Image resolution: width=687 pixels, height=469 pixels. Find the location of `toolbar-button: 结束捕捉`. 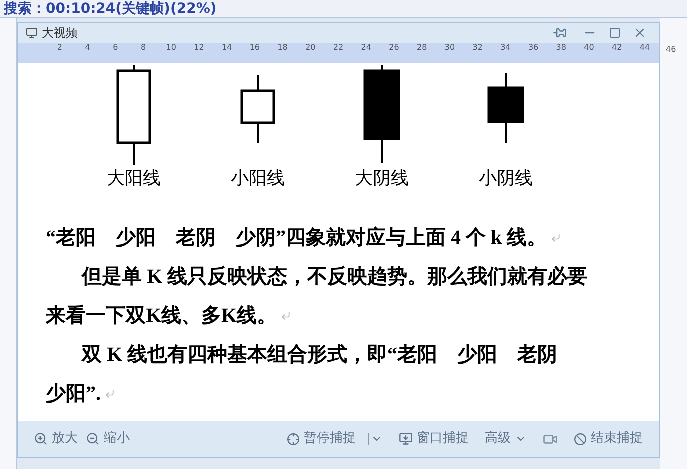

toolbar-button: 结束捕捉 is located at coordinates (608, 439).